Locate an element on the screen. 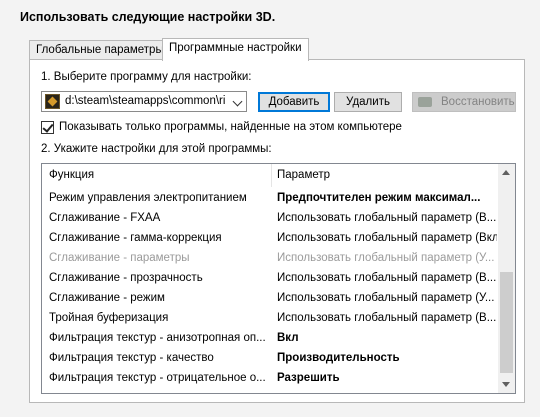  value-cell: Использовать глобальный параметр (Вкл) is located at coordinates (387, 238).